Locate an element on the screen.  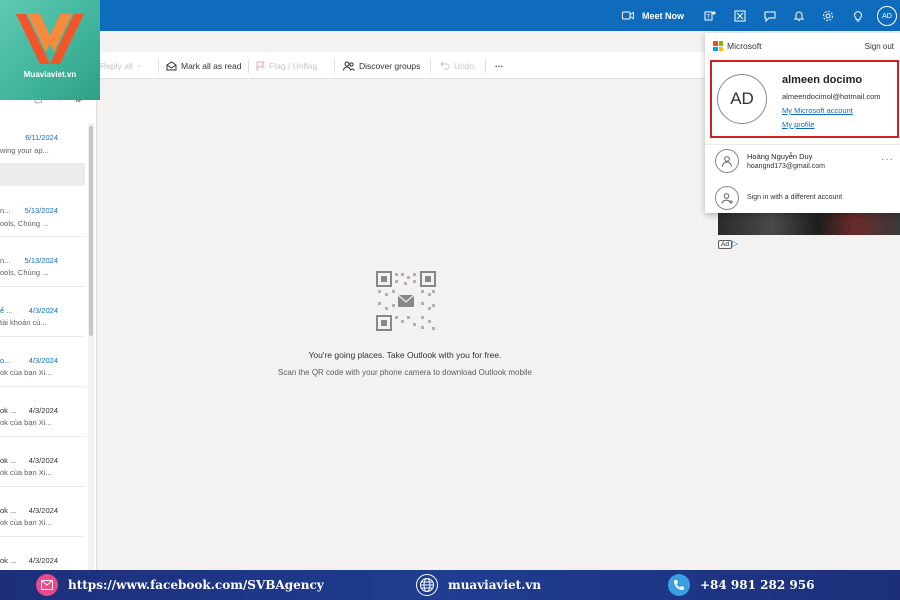
chevron-down-icon: ⌄ is located at coordinates (139, 66).